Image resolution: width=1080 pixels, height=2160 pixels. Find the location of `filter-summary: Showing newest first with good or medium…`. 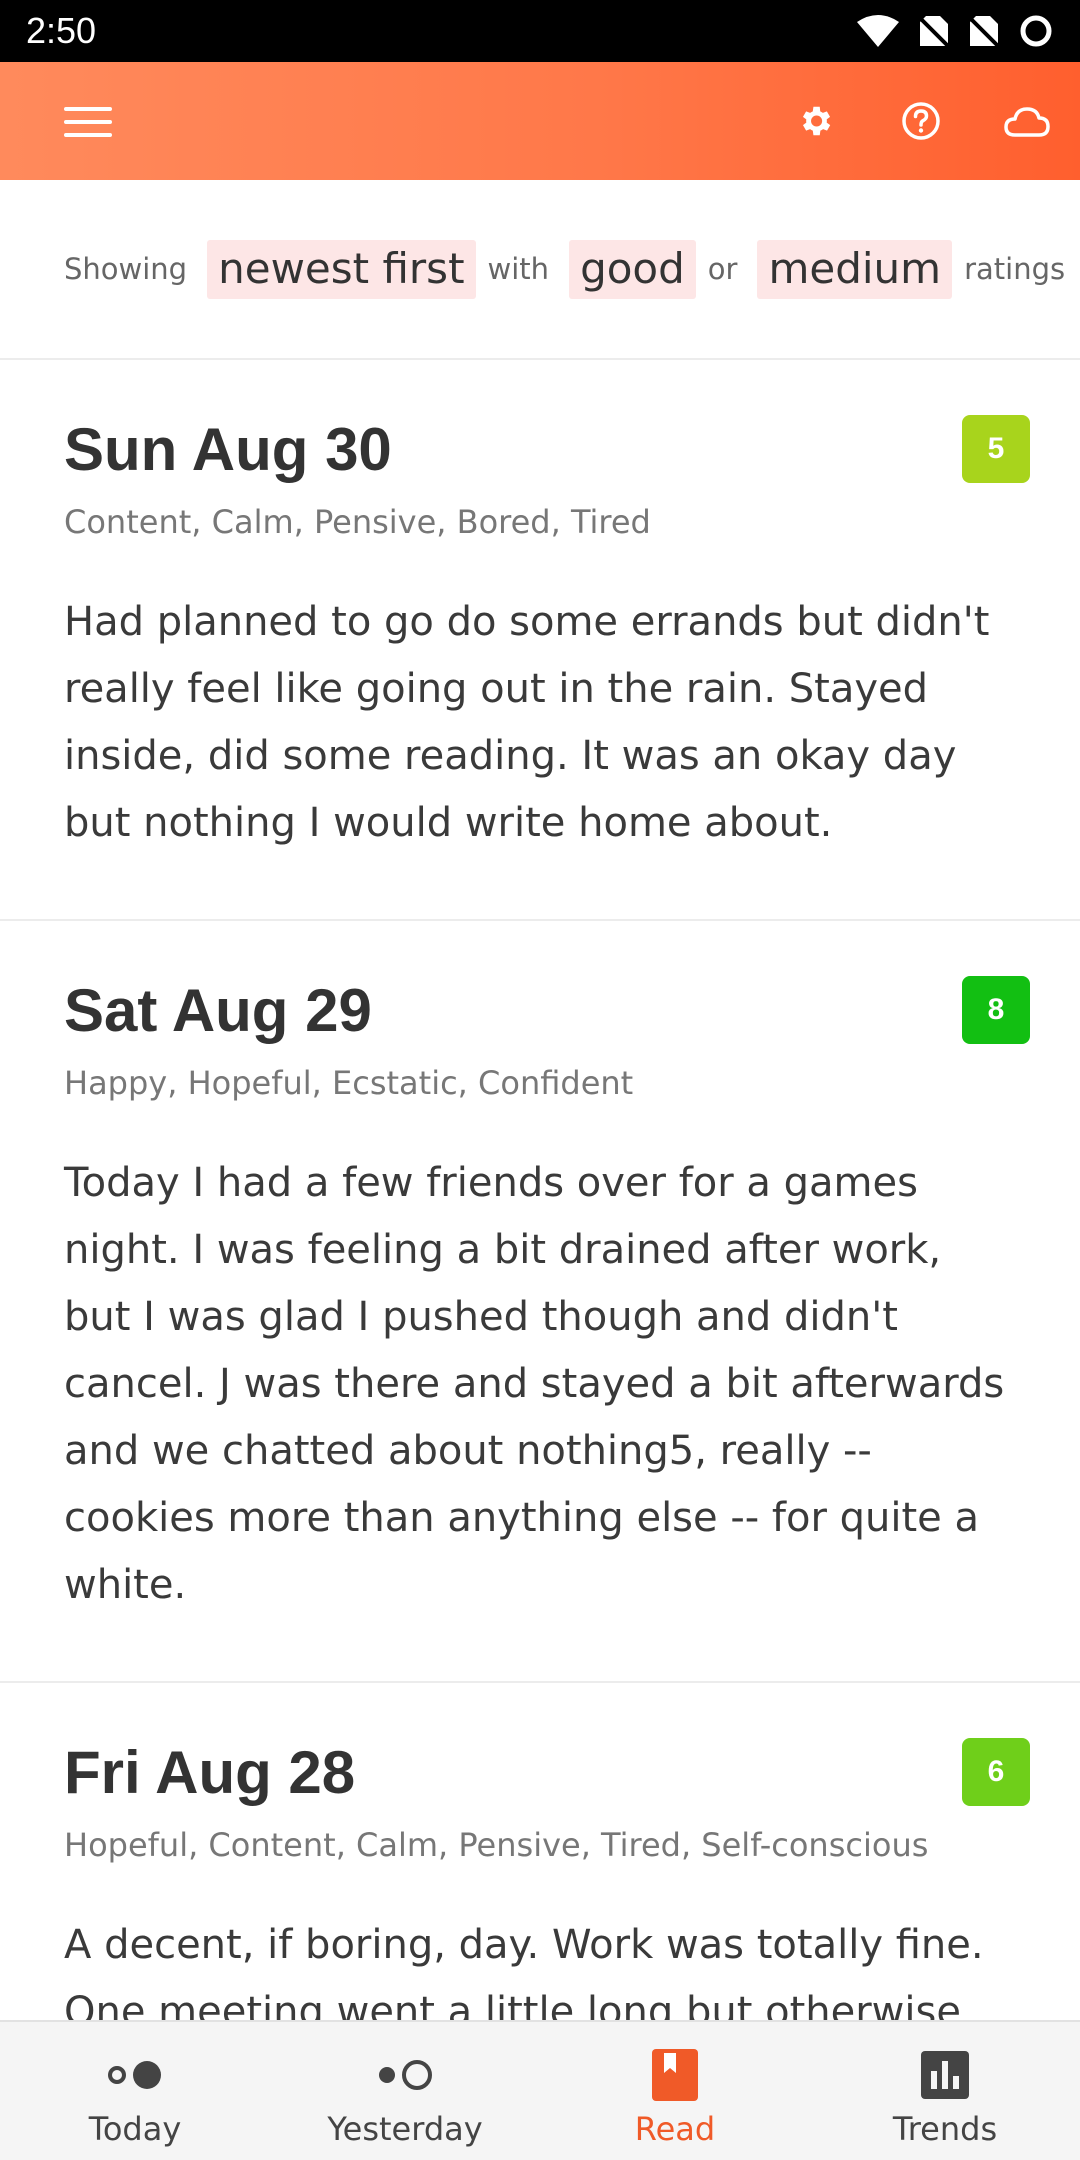

filter-summary: Showing newest first with good or medium… is located at coordinates (540, 270).